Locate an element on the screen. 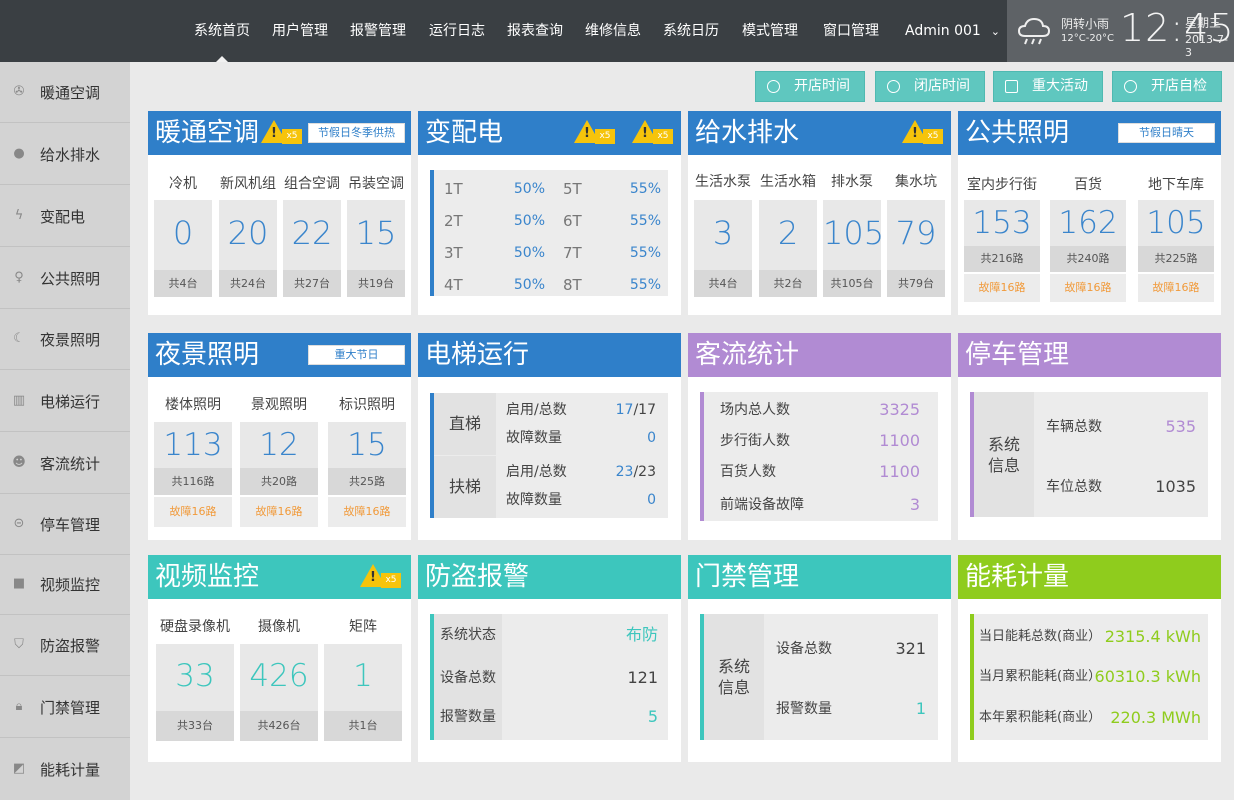 Image resolution: width=1234 pixels, height=800 pixels. user-menu: Admin 001 ⌄ is located at coordinates (952, 31).